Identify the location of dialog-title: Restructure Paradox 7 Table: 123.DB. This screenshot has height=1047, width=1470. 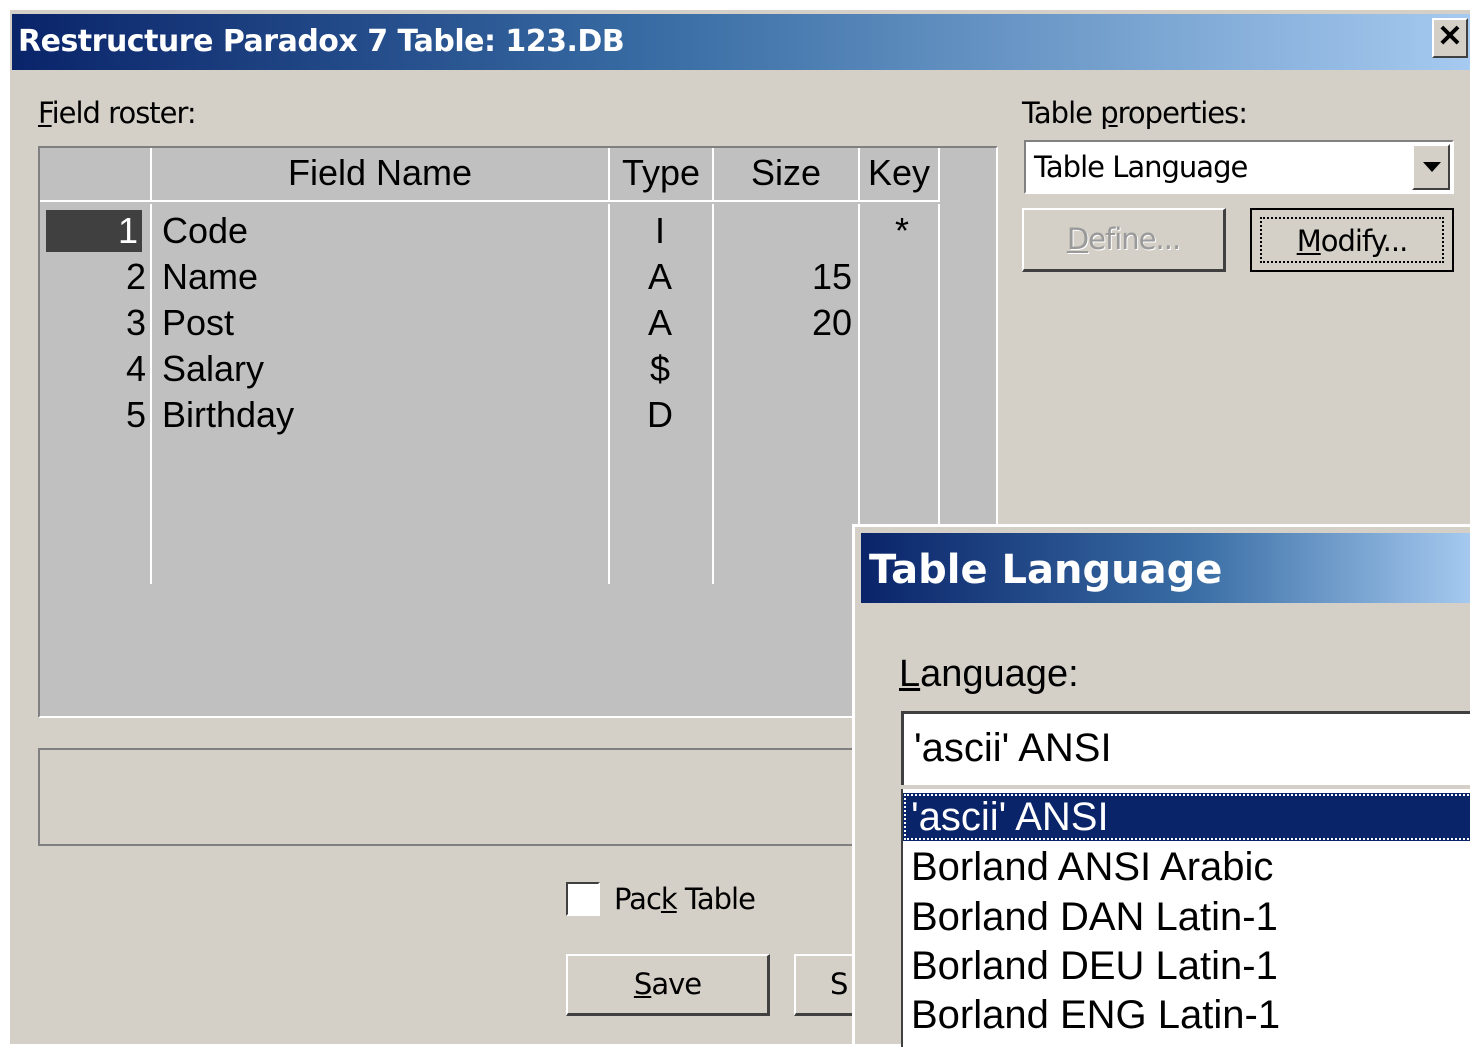
(321, 41).